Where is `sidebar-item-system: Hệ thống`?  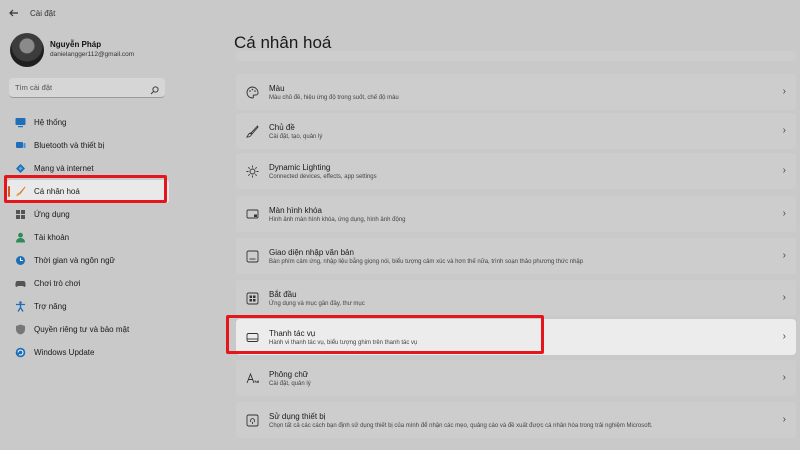
sidebar-item-system: Hệ thống is located at coordinates (88, 122).